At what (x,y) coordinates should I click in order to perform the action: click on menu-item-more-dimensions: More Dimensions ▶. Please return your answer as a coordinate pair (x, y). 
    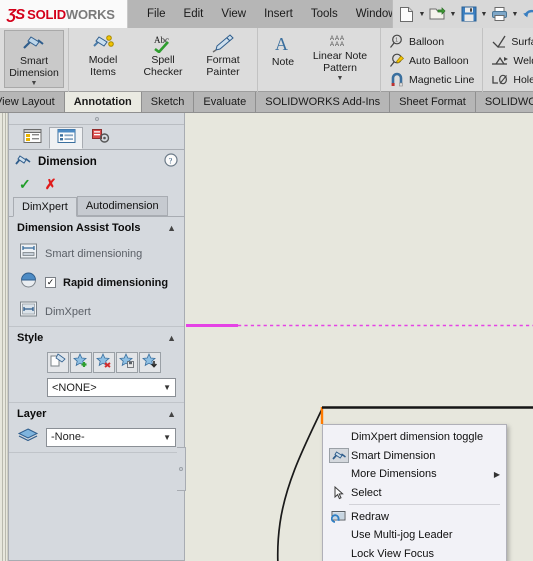
    Looking at the image, I should click on (414, 474).